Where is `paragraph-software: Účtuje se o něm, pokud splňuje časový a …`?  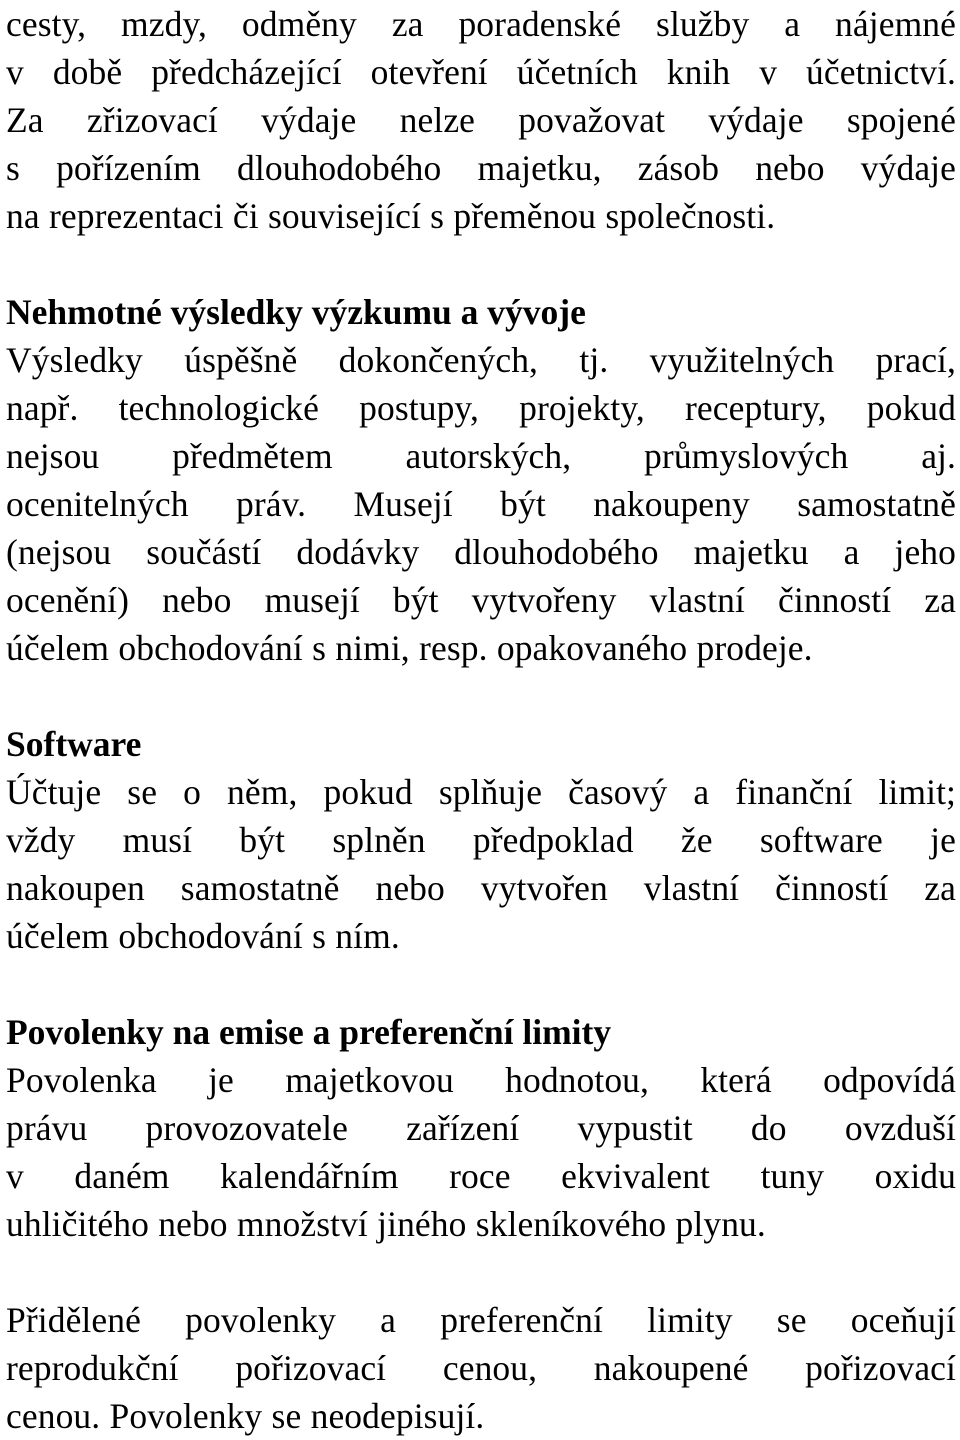
paragraph-software: Účtuje se o něm, pokud splňuje časový a … is located at coordinates (481, 864).